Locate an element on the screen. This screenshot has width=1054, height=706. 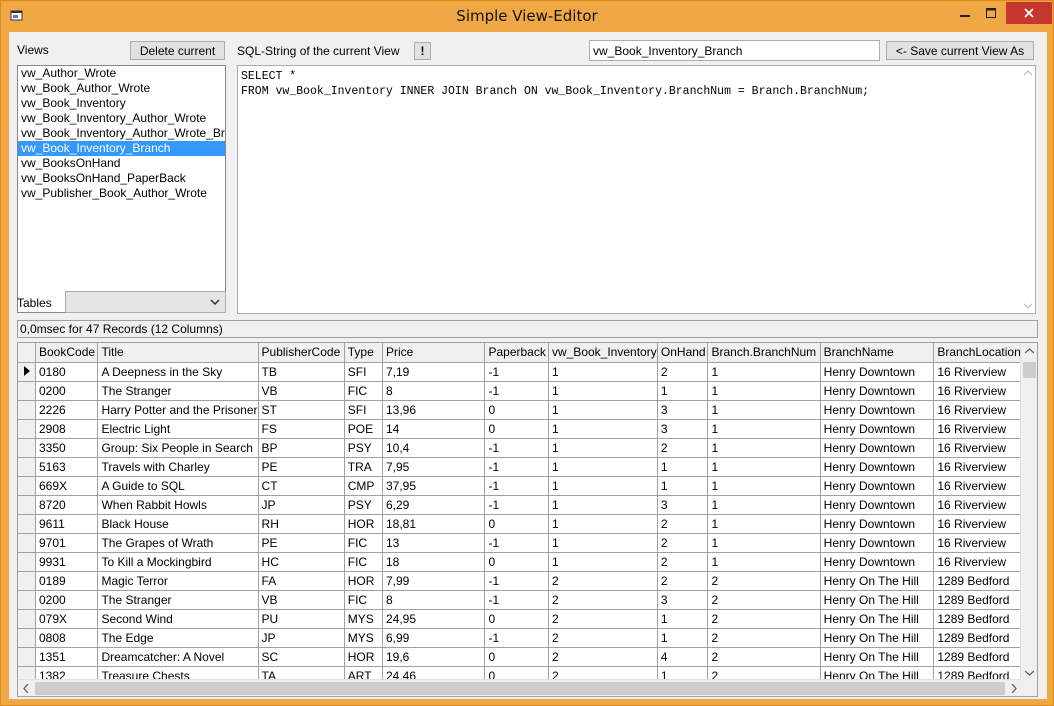
table-cell: HC is located at coordinates (301, 562).